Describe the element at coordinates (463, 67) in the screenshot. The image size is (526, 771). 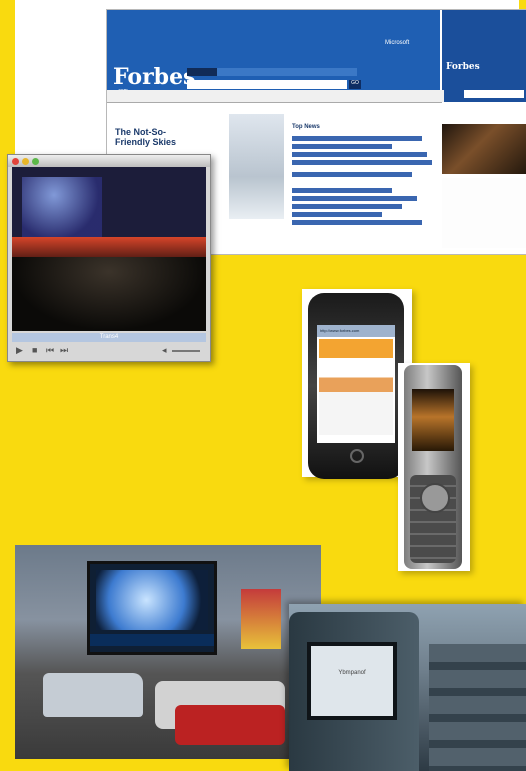
I see `right-promo-logo: Forbes` at that location.